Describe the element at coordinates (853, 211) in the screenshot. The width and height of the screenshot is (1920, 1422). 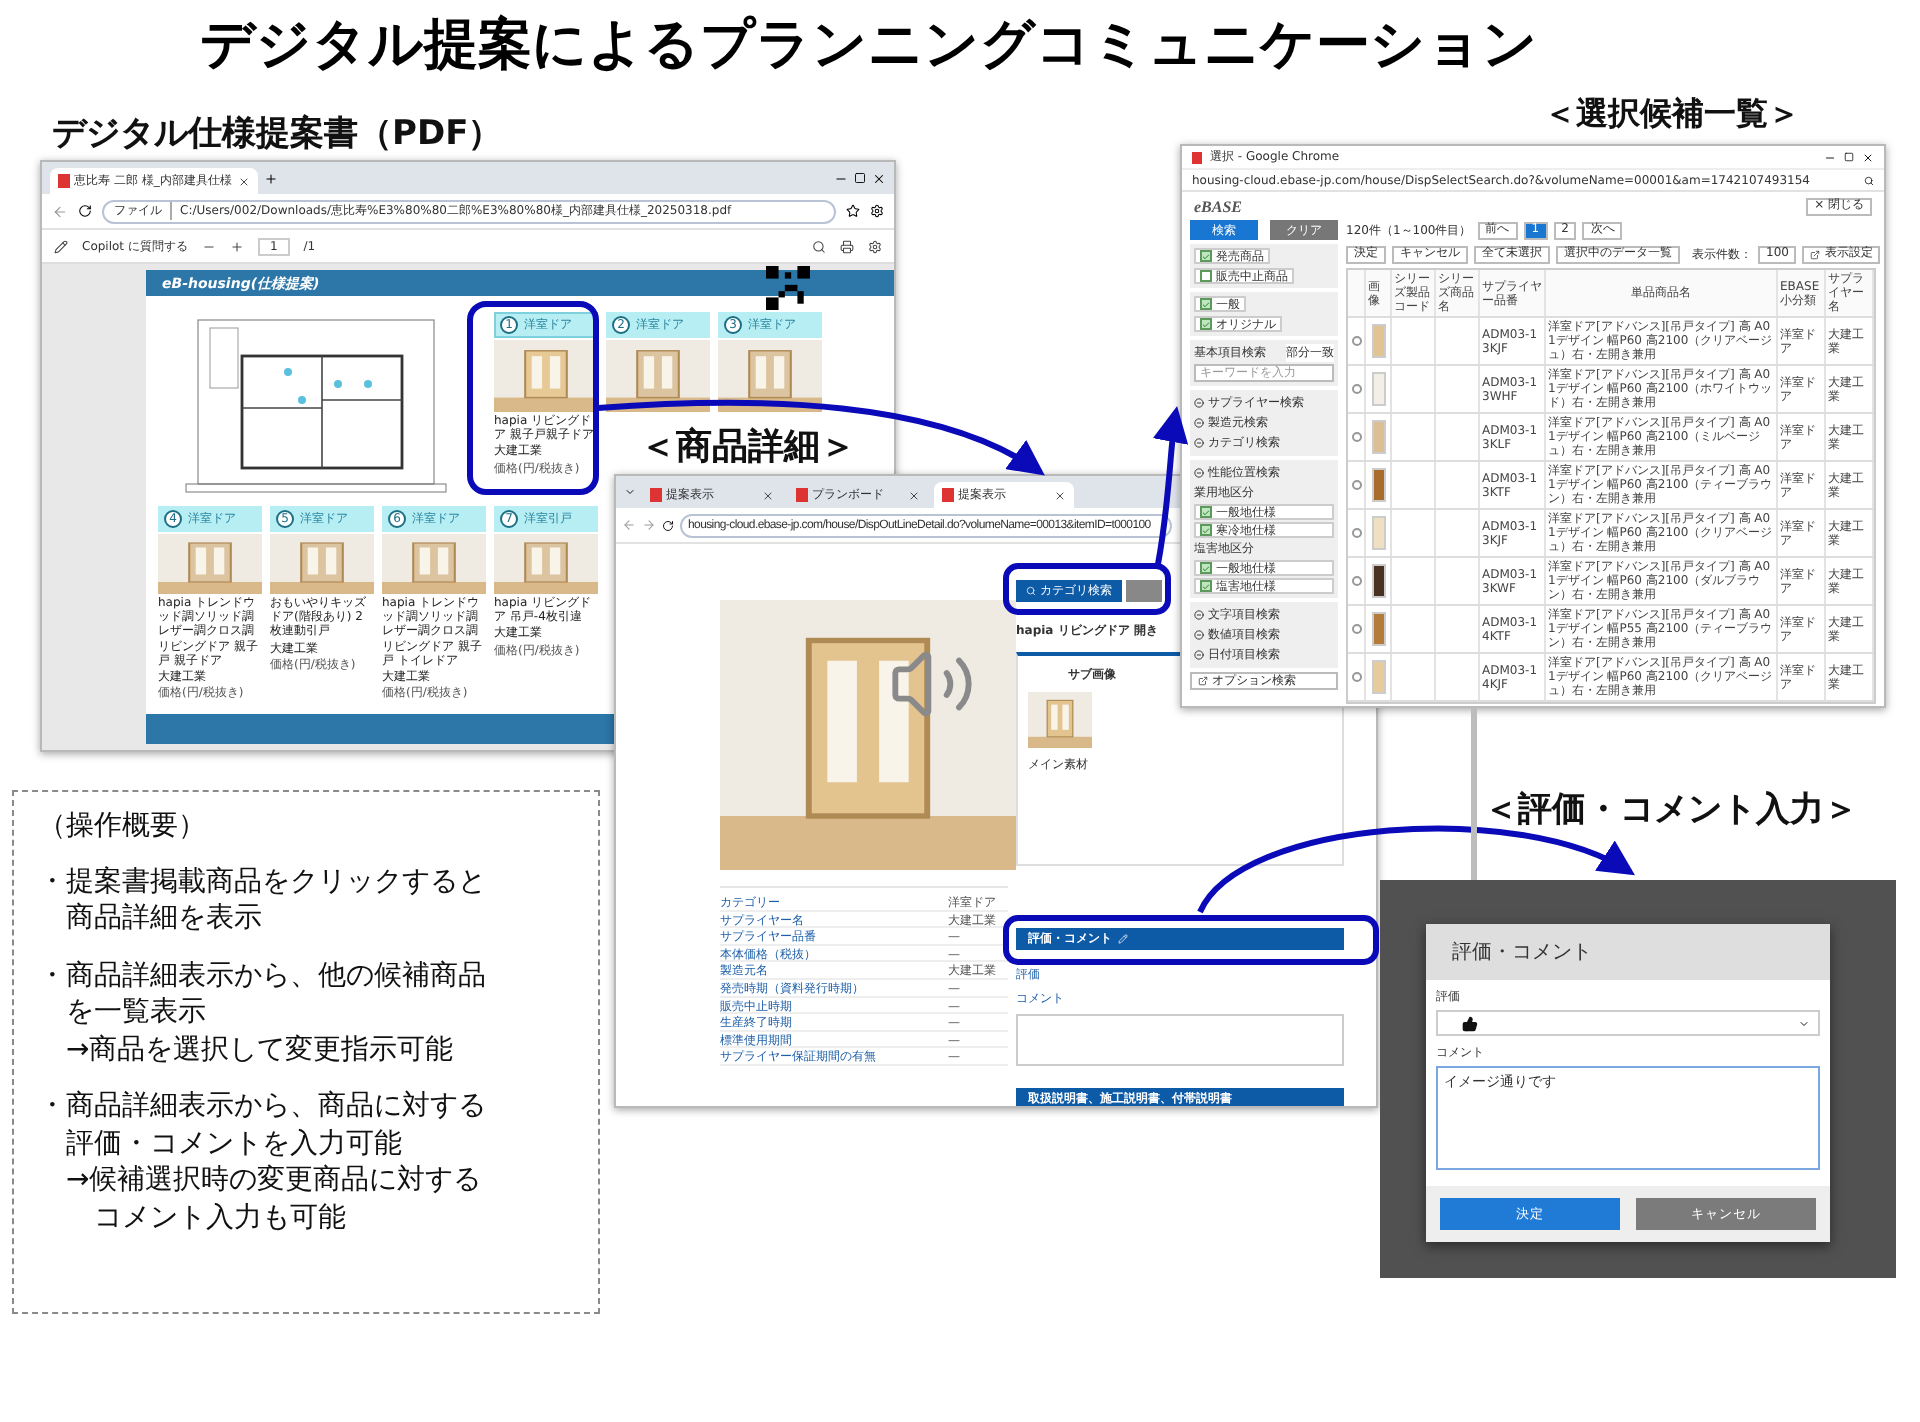
I see `favorite-icon` at that location.